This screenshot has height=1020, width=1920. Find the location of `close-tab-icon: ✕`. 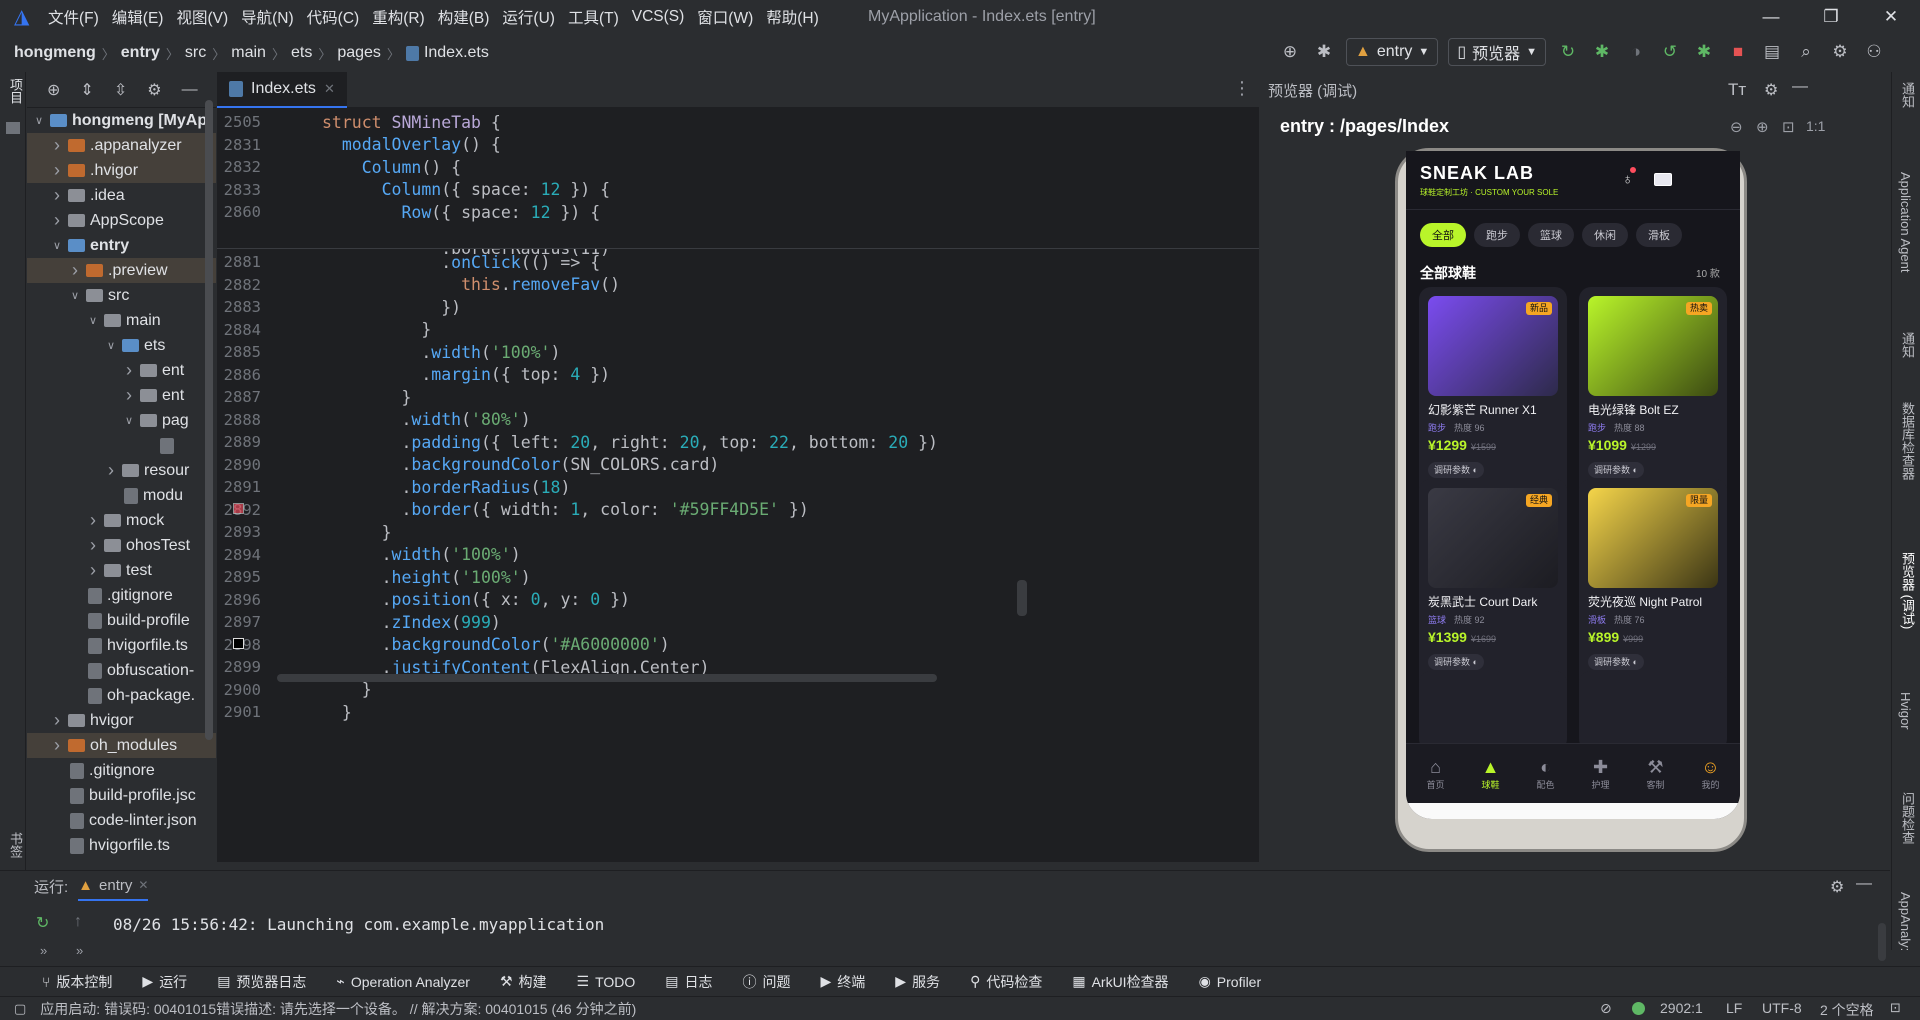

close-tab-icon: ✕ is located at coordinates (329, 89).